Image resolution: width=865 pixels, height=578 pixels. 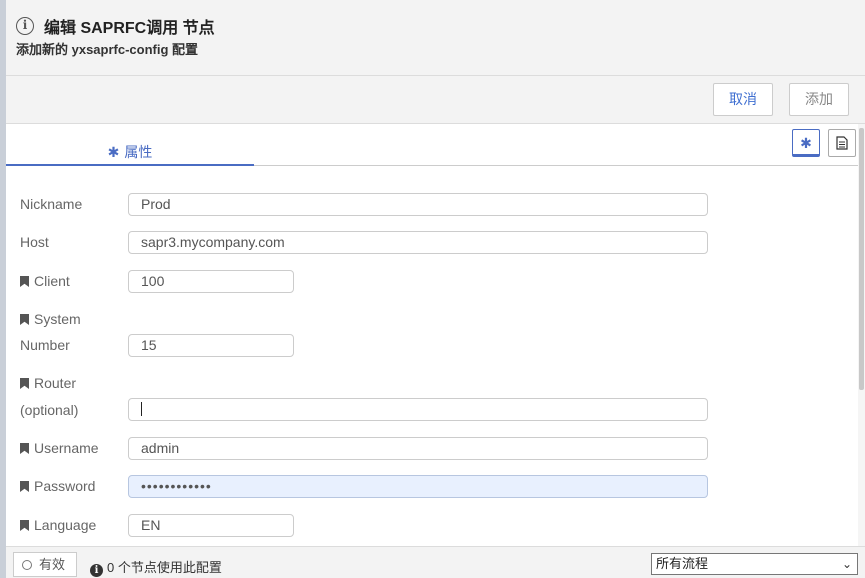 What do you see at coordinates (129, 28) in the screenshot?
I see `dialog-title: 编辑 SAPRFC调用 节点` at bounding box center [129, 28].